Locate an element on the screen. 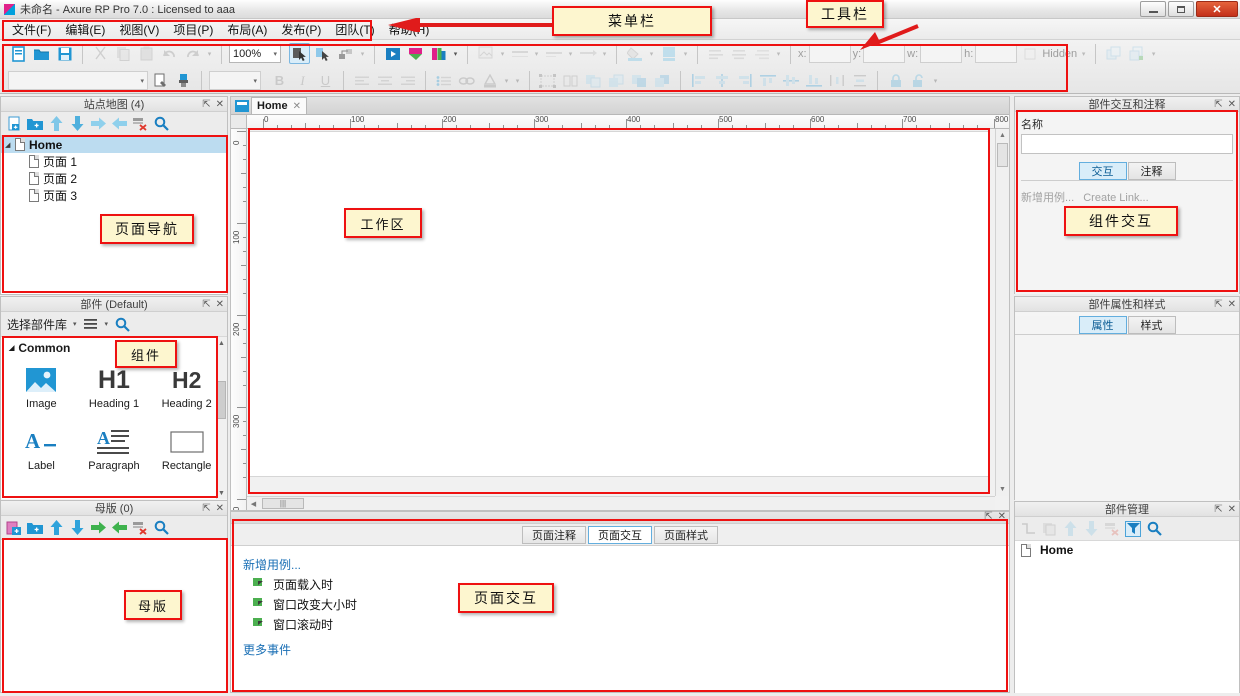  background-color-caret-icon: ▾ is located at coordinates (685, 53).